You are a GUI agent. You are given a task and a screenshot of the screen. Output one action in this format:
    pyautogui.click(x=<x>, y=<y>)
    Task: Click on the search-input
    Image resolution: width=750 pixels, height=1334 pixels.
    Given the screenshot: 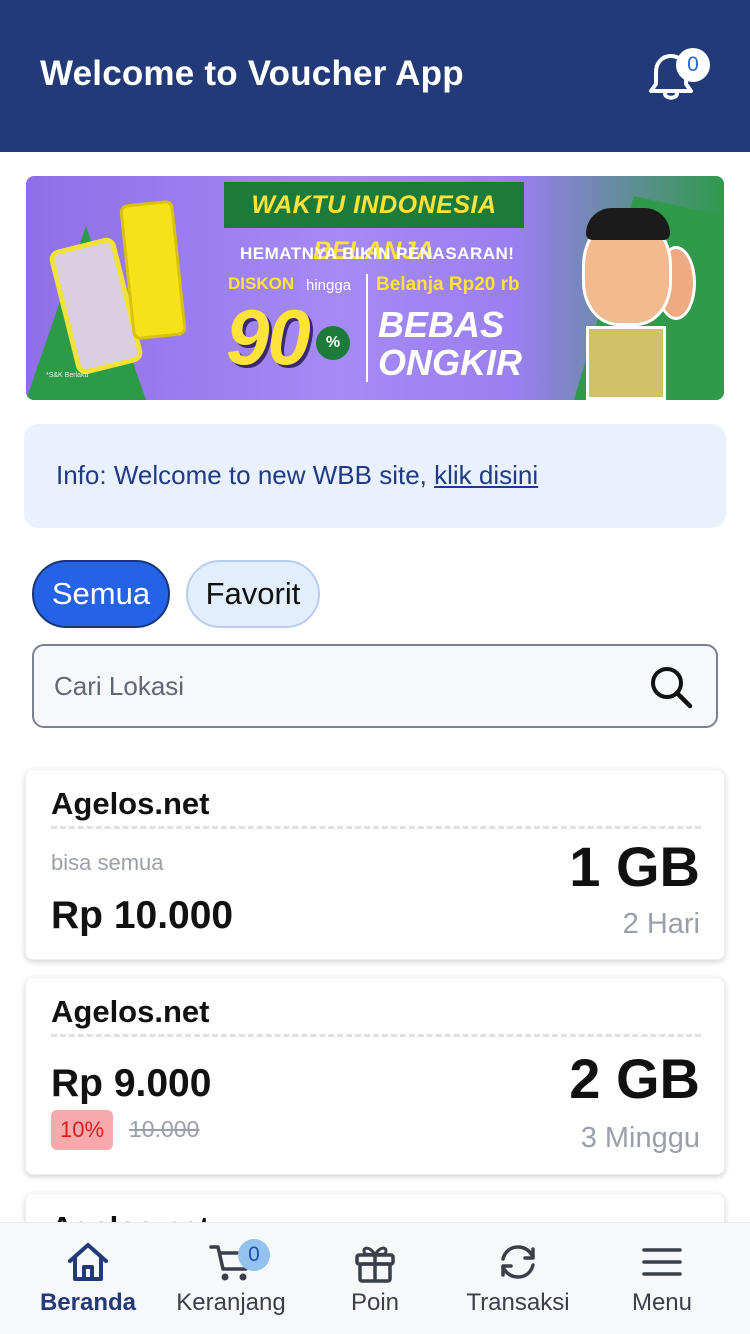 What is the action you would take?
    pyautogui.click(x=334, y=686)
    